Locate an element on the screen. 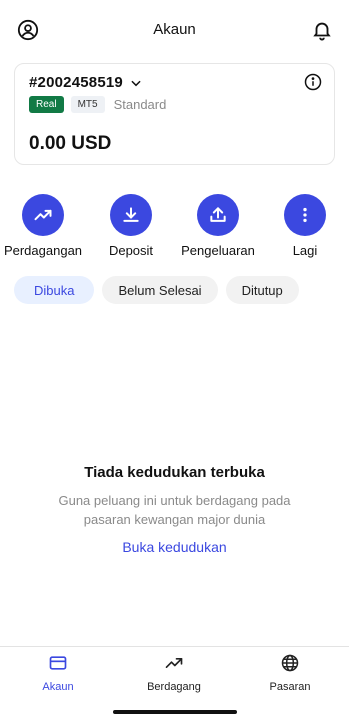 The width and height of the screenshot is (349, 720). globe-icon is located at coordinates (290, 663).